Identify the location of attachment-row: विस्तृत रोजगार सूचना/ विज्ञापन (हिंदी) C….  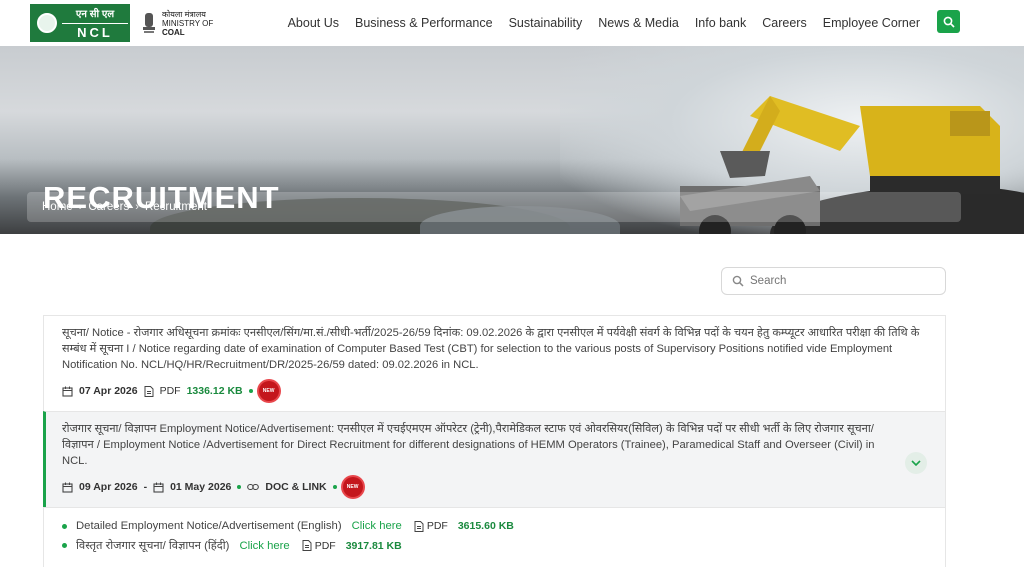
(503, 545).